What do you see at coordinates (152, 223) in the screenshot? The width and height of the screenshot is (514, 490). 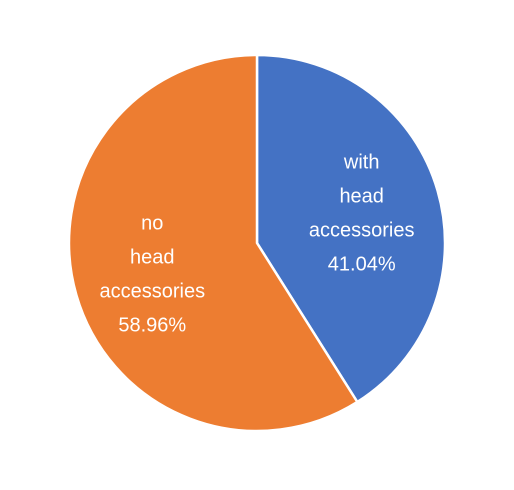 I see `slice-category-label-1-line-0: no` at bounding box center [152, 223].